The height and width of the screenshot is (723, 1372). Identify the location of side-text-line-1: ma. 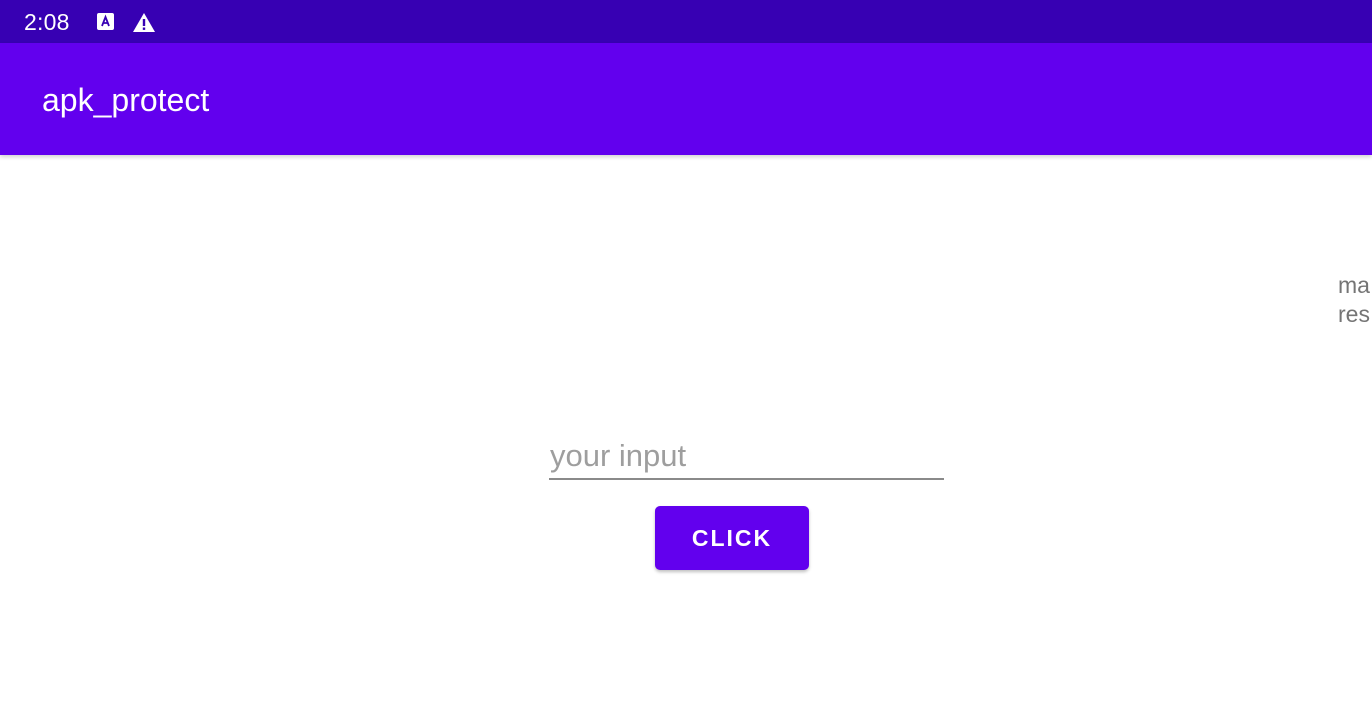
(1354, 285).